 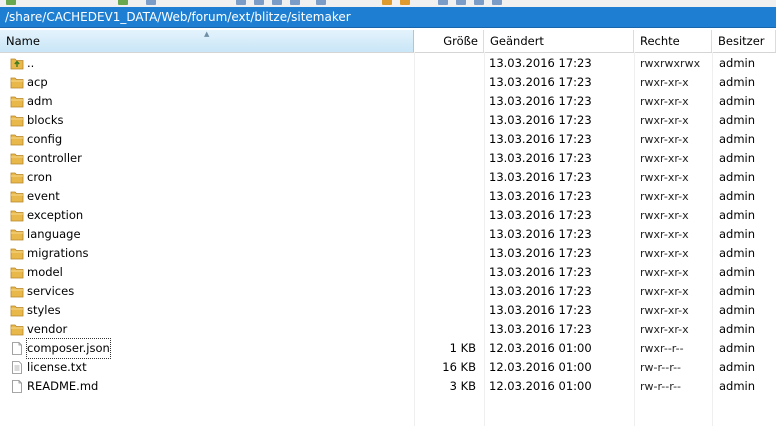 What do you see at coordinates (17, 367) in the screenshot?
I see `text-file-icon` at bounding box center [17, 367].